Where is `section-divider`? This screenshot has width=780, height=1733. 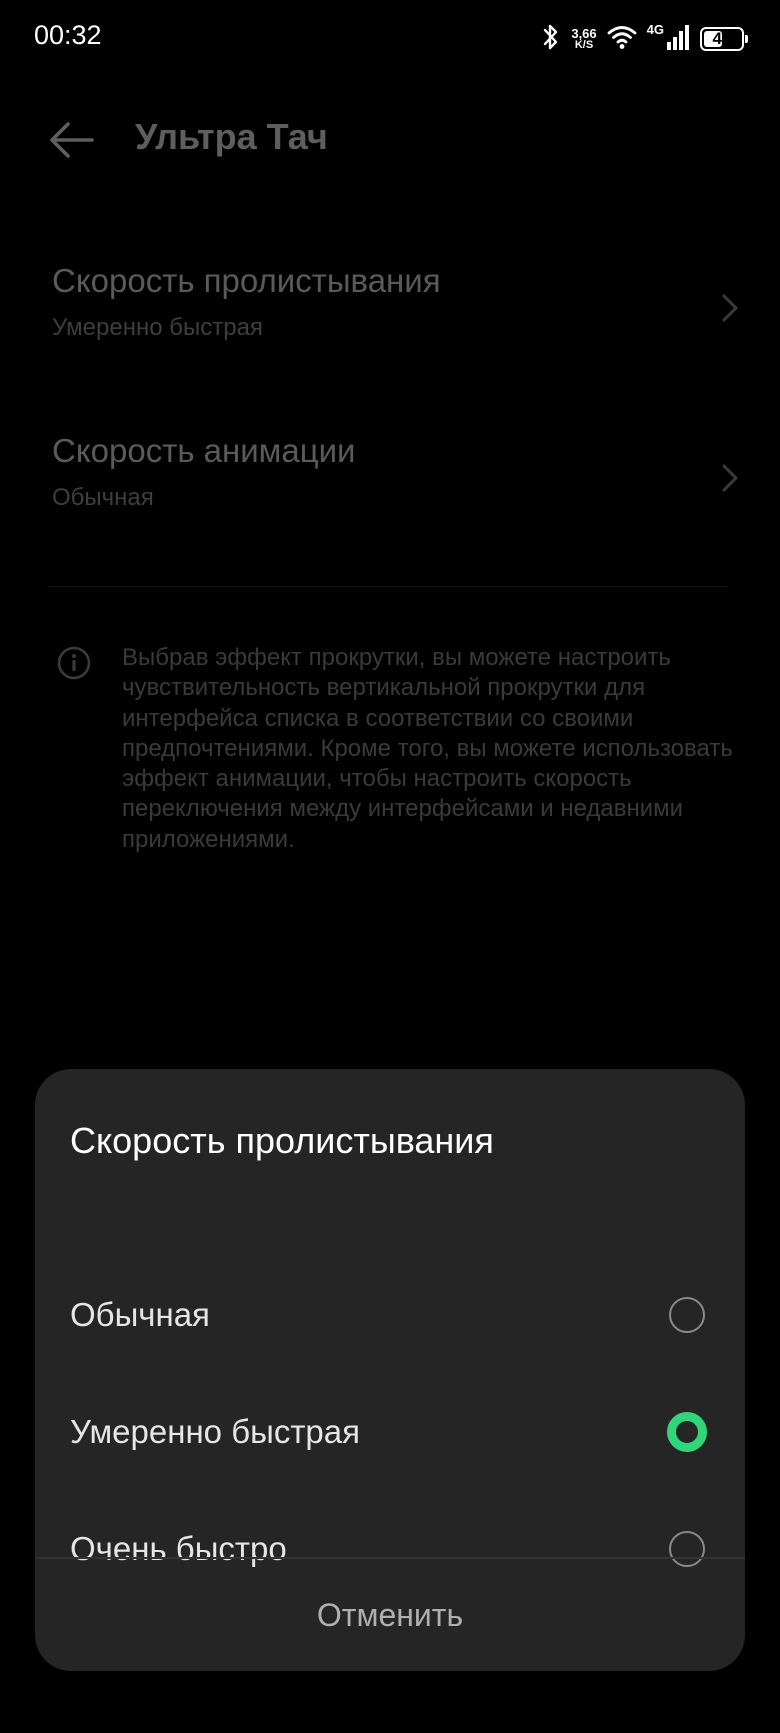
section-divider is located at coordinates (388, 586).